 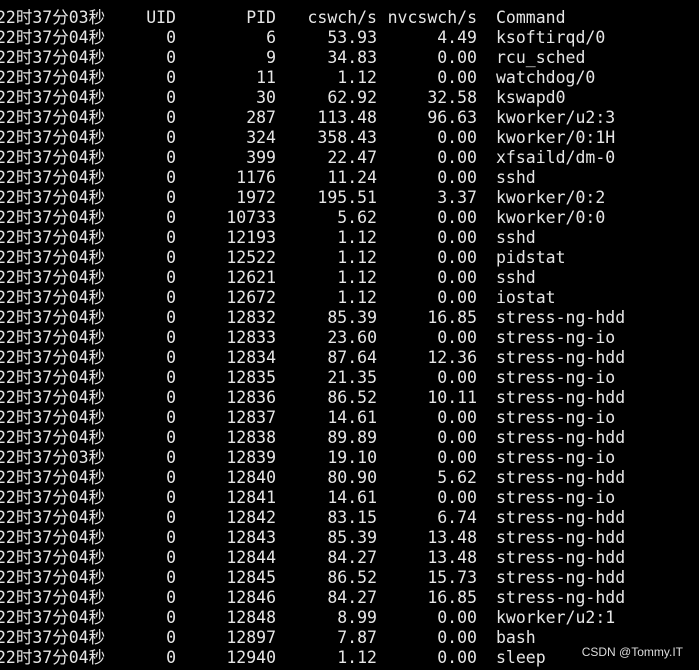 I want to click on cell-pid: 12838, so click(x=251, y=437).